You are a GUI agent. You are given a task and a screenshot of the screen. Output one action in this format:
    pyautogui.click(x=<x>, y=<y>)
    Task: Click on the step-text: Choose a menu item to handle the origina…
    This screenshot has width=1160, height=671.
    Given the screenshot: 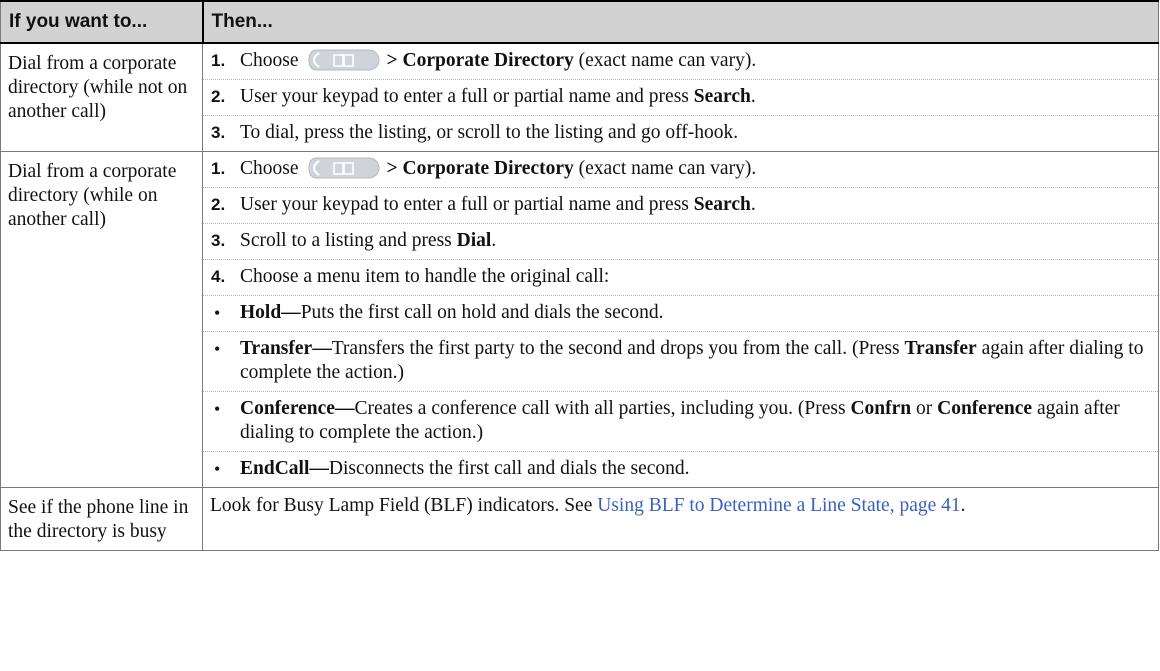 What is the action you would take?
    pyautogui.click(x=425, y=276)
    